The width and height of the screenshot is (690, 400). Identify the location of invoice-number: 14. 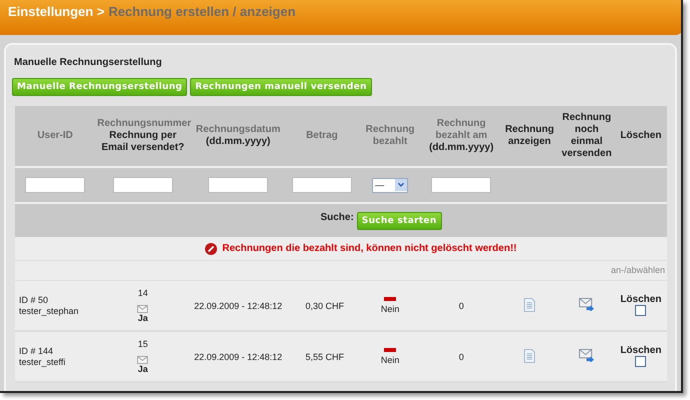
(142, 293).